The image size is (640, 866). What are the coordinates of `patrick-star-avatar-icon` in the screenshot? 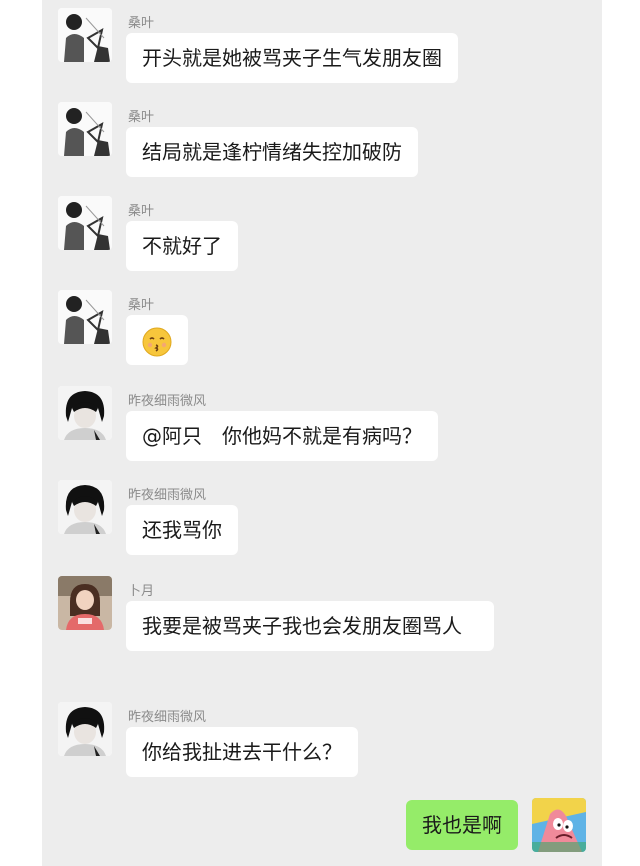 It's located at (559, 825).